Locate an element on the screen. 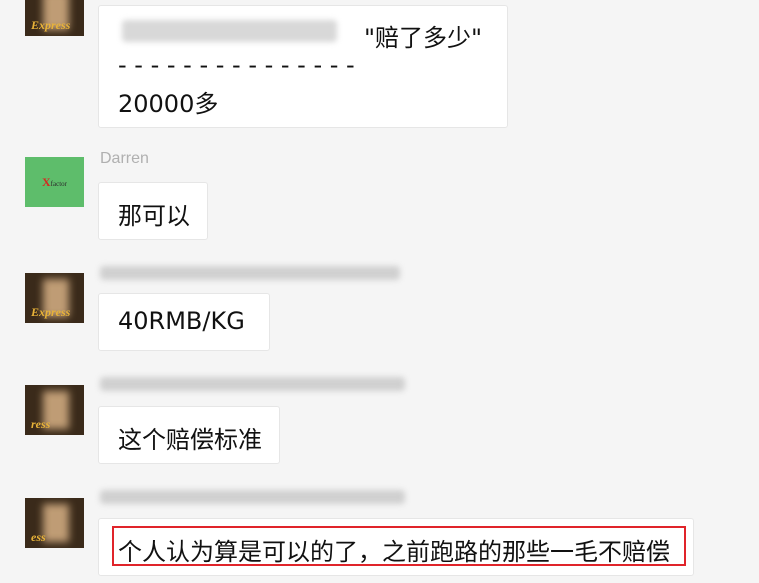  message-bubble: 40RMB/KG is located at coordinates (184, 322).